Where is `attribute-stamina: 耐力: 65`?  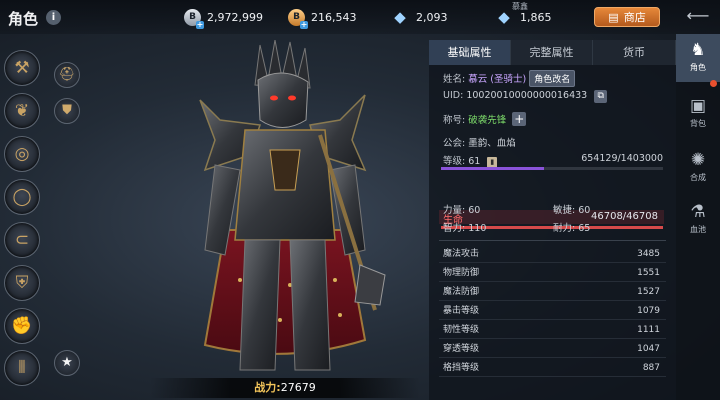 attribute-stamina: 耐力: 65 is located at coordinates (572, 228).